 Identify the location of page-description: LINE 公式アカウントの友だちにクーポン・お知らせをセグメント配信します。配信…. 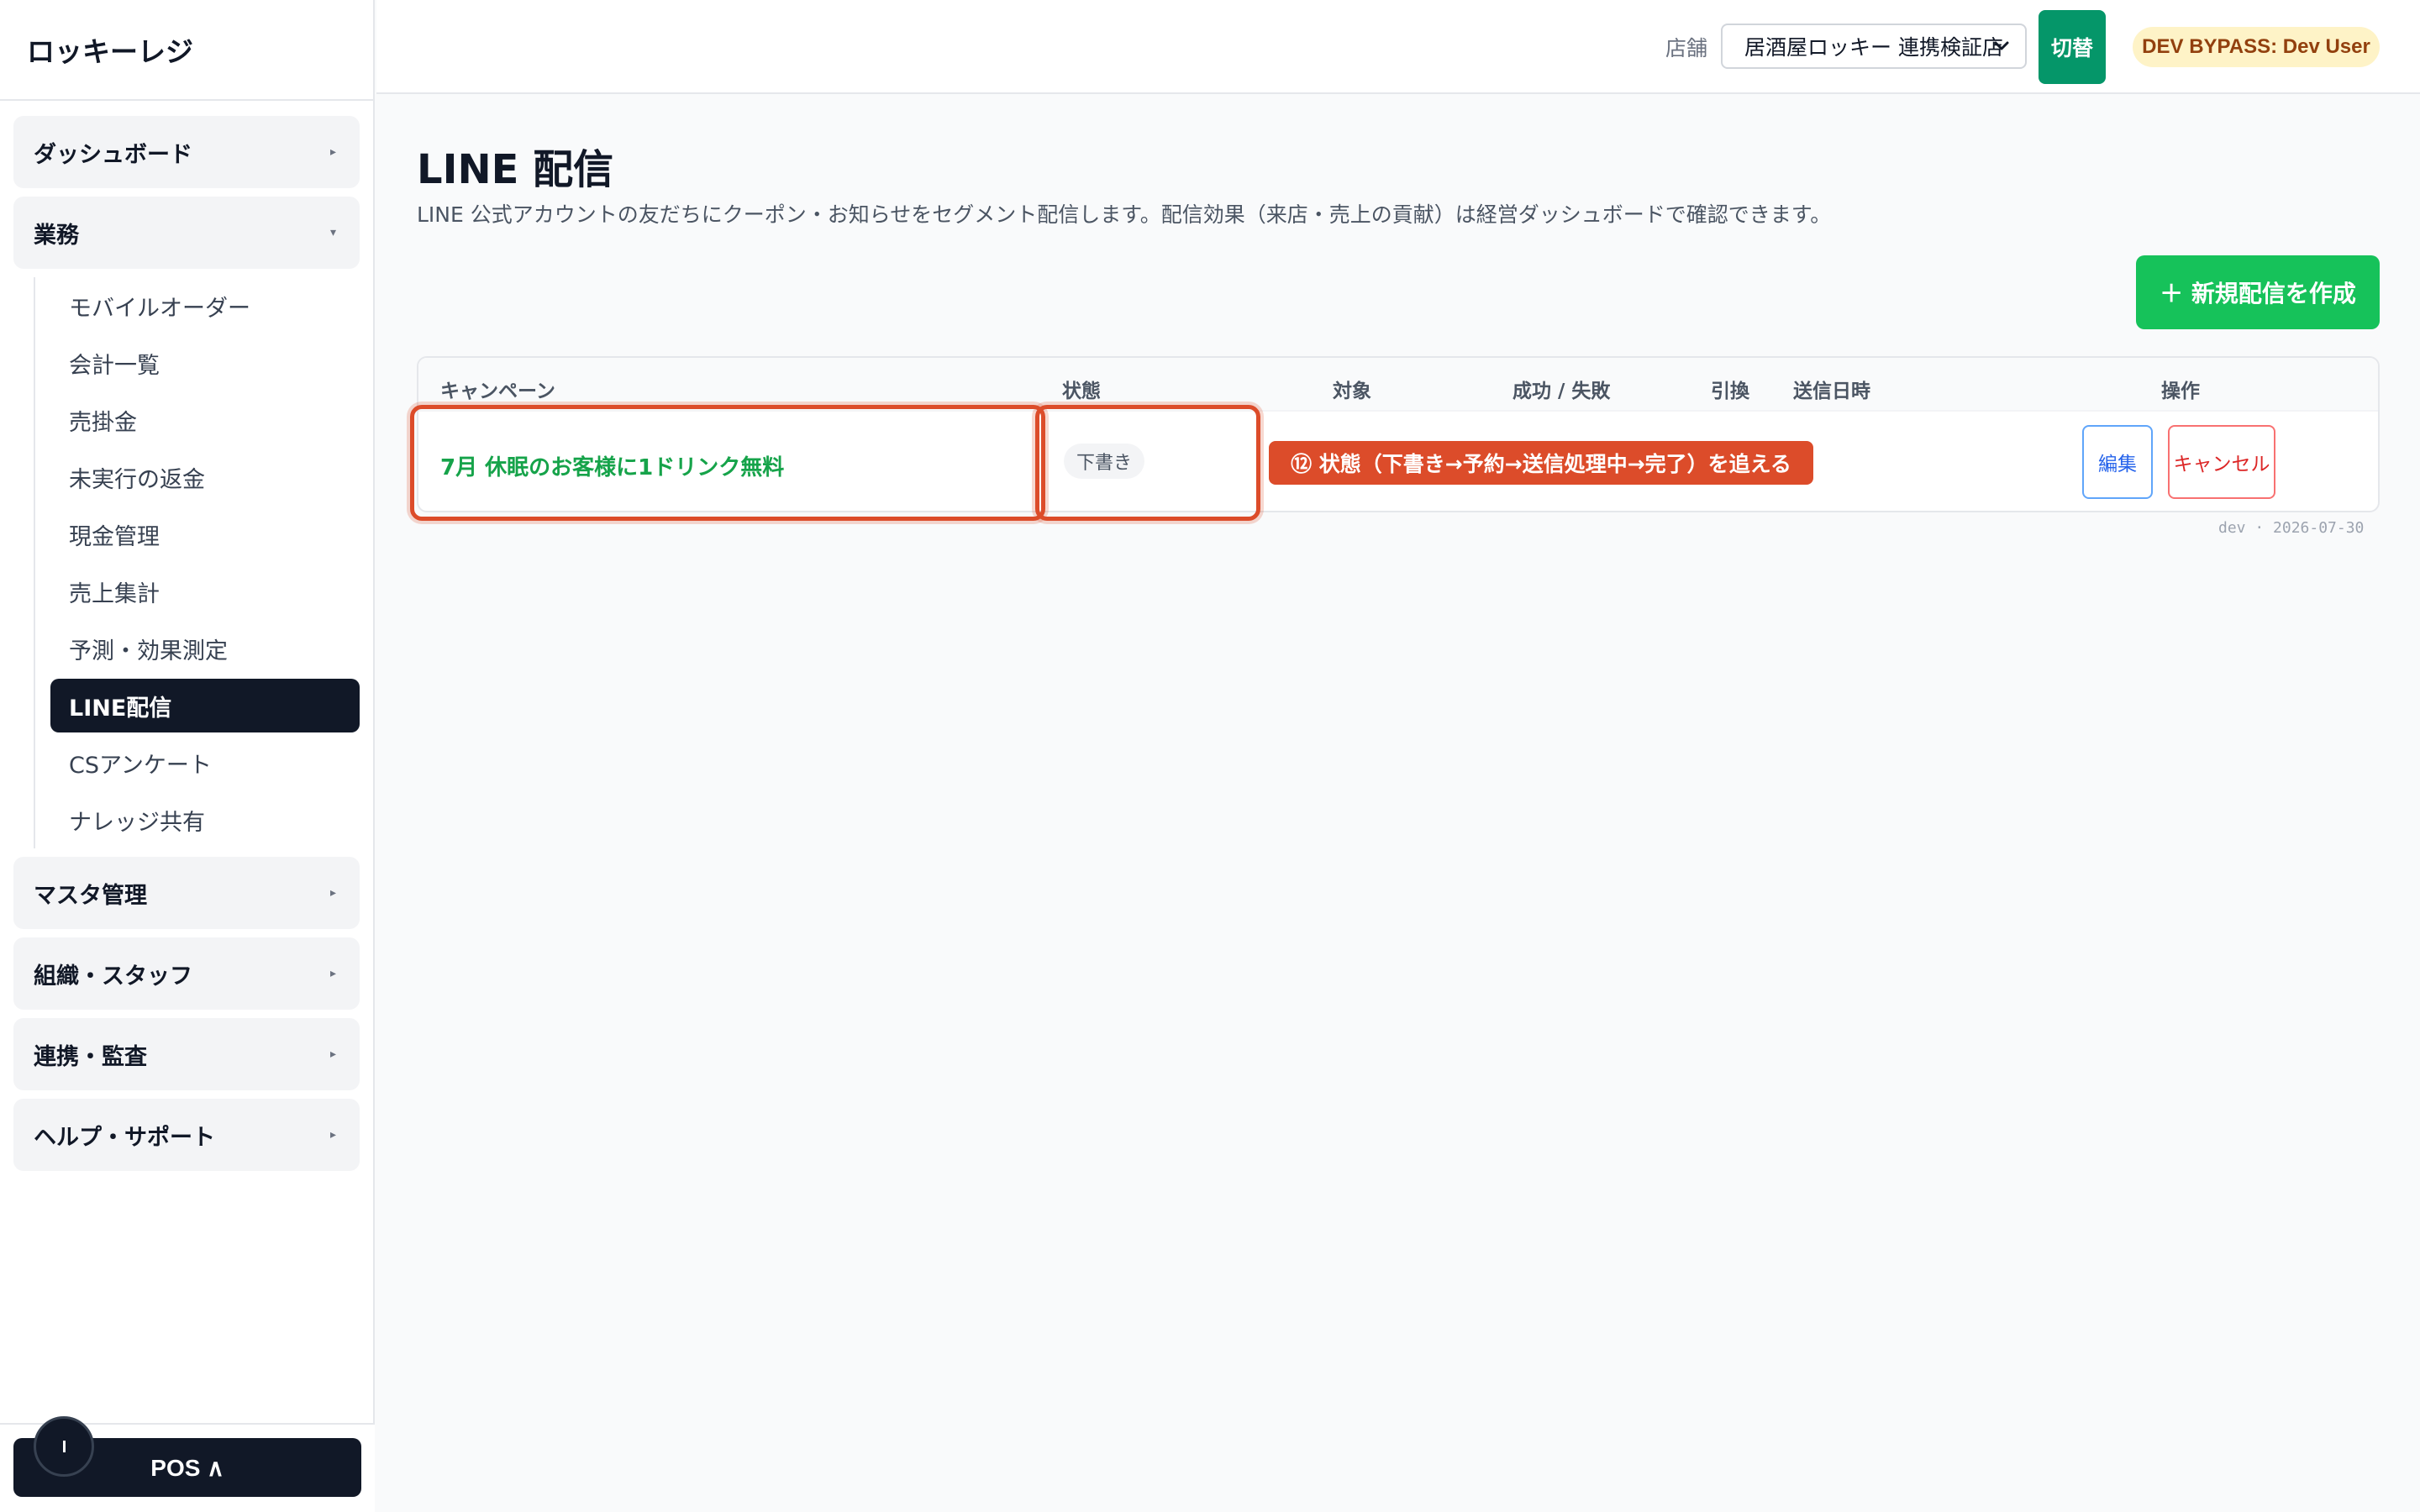
(1124, 214).